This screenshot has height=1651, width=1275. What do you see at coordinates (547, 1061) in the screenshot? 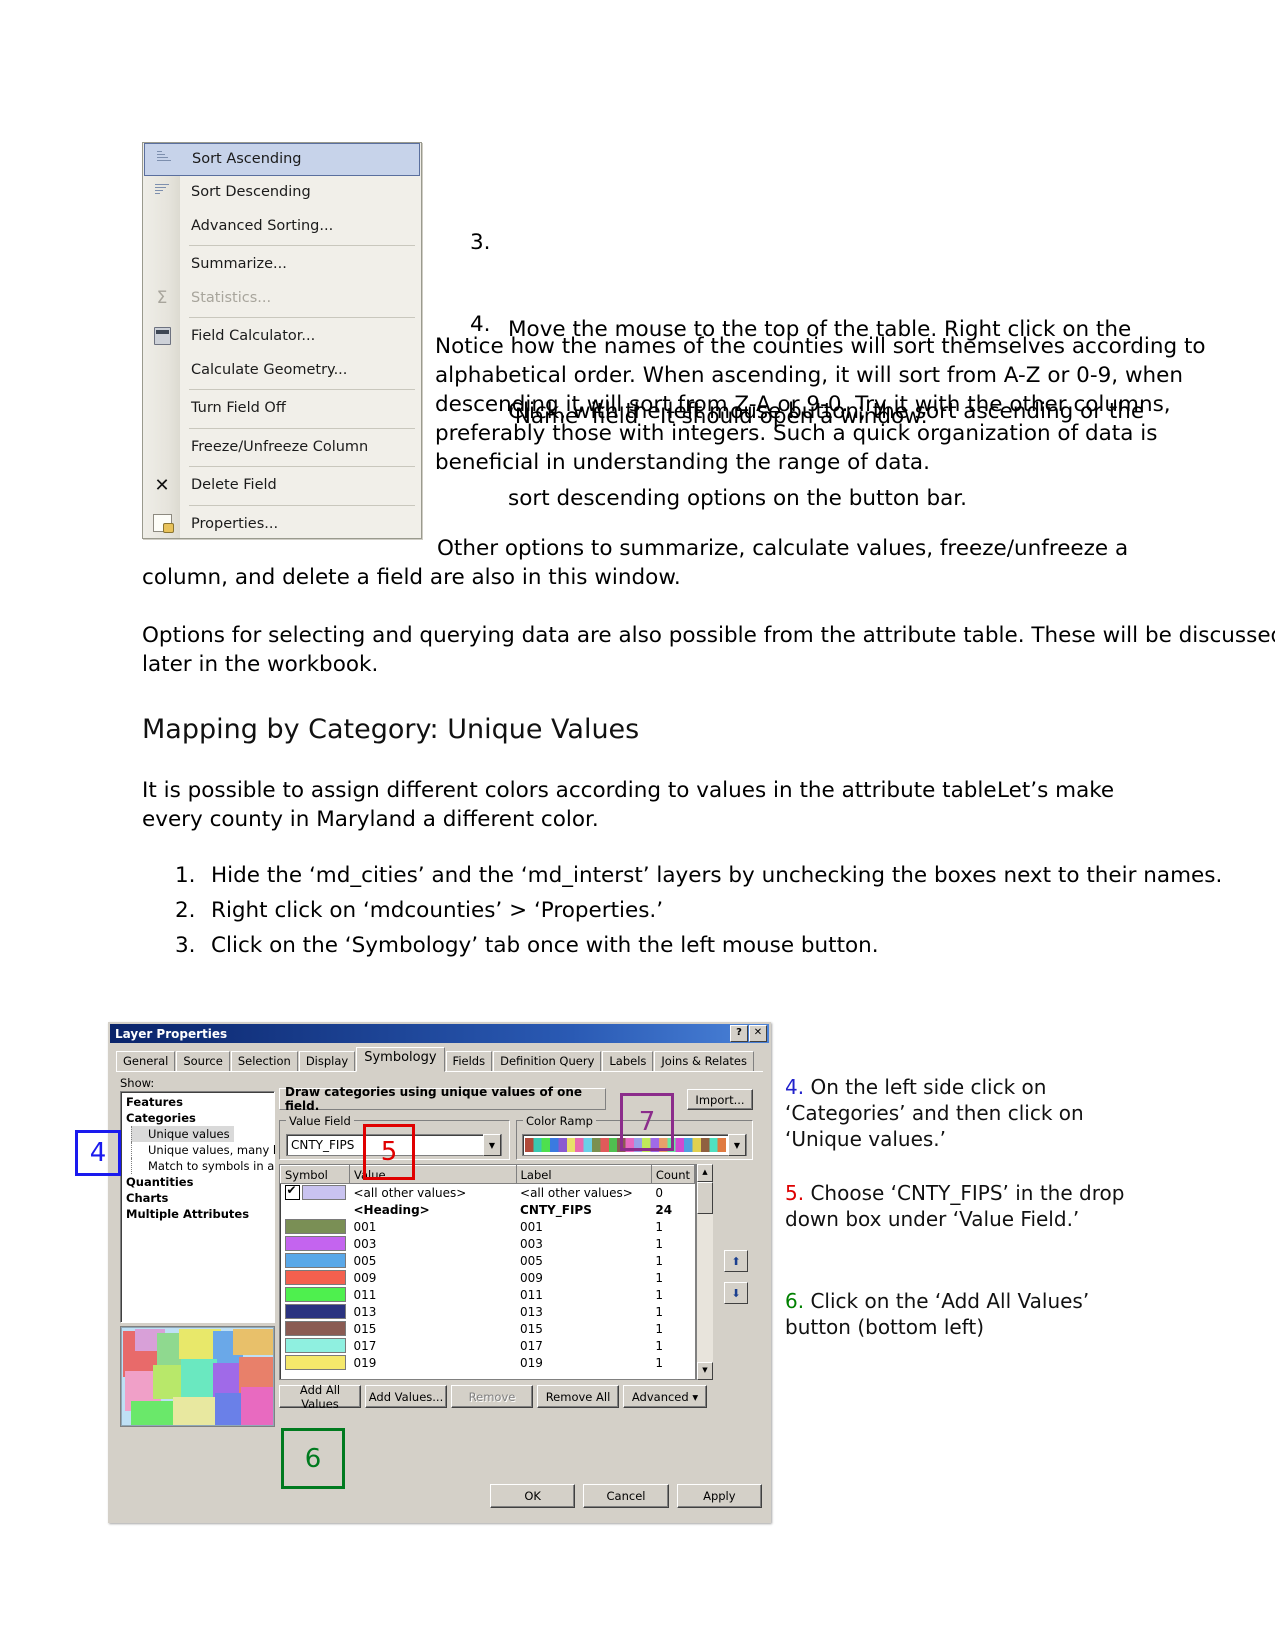
I see `tab-definition-query: Definition Query` at bounding box center [547, 1061].